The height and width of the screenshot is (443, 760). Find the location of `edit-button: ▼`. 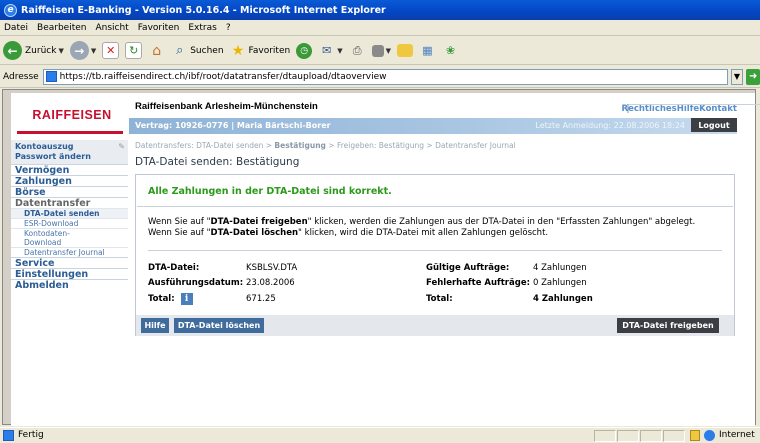

edit-button: ▼ is located at coordinates (381, 50).